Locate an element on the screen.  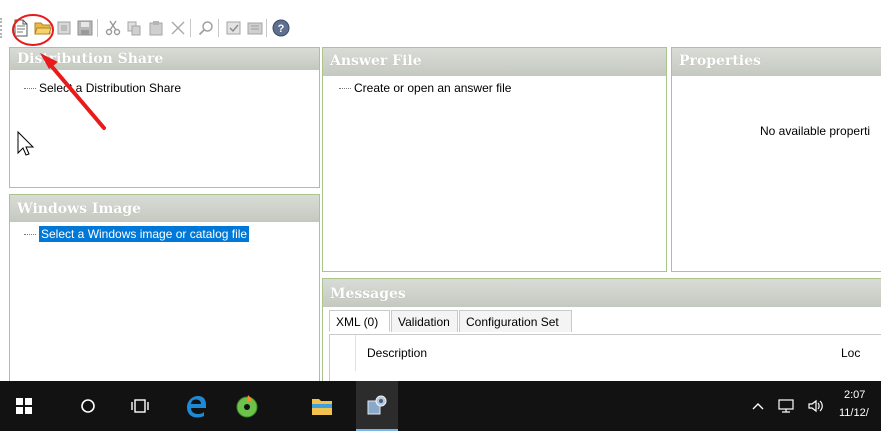
taskbar-time: 2:07 is located at coordinates (854, 395).